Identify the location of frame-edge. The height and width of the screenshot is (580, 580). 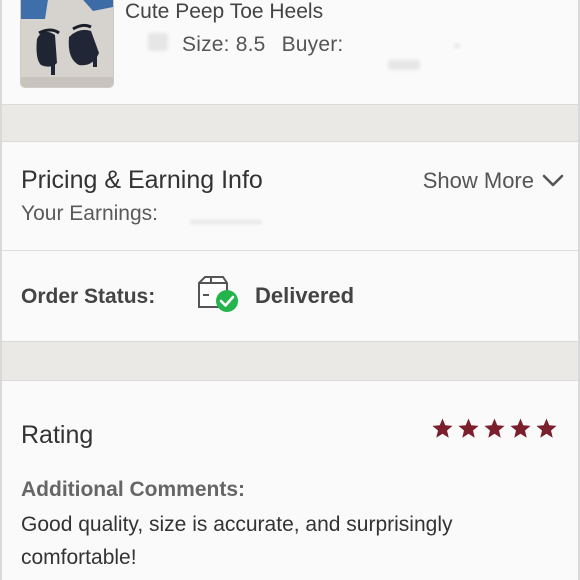
(1, 290).